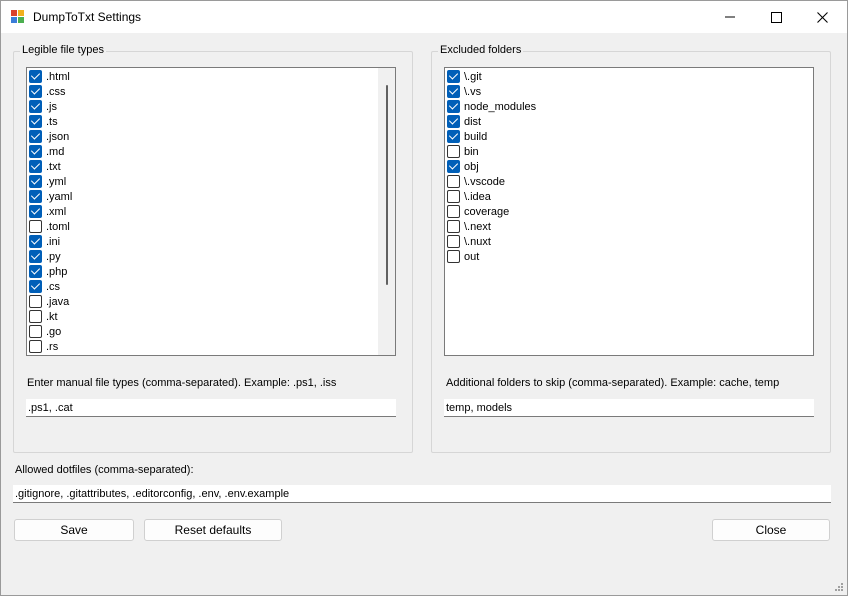 The width and height of the screenshot is (848, 596). What do you see at coordinates (477, 241) in the screenshot?
I see `list-item-label: \.nuxt` at bounding box center [477, 241].